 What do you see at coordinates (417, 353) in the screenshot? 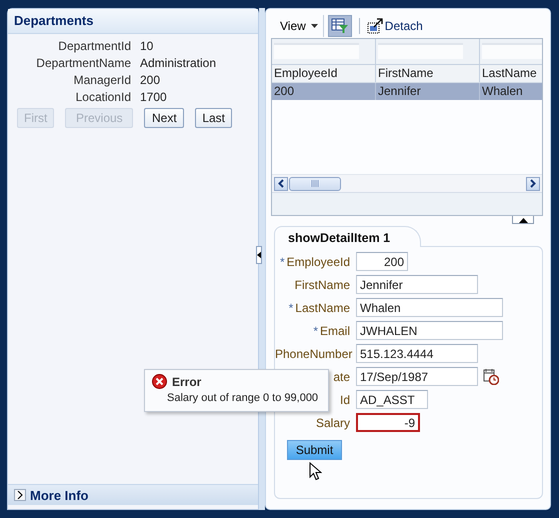
I see `input-field: 515.123.4444` at bounding box center [417, 353].